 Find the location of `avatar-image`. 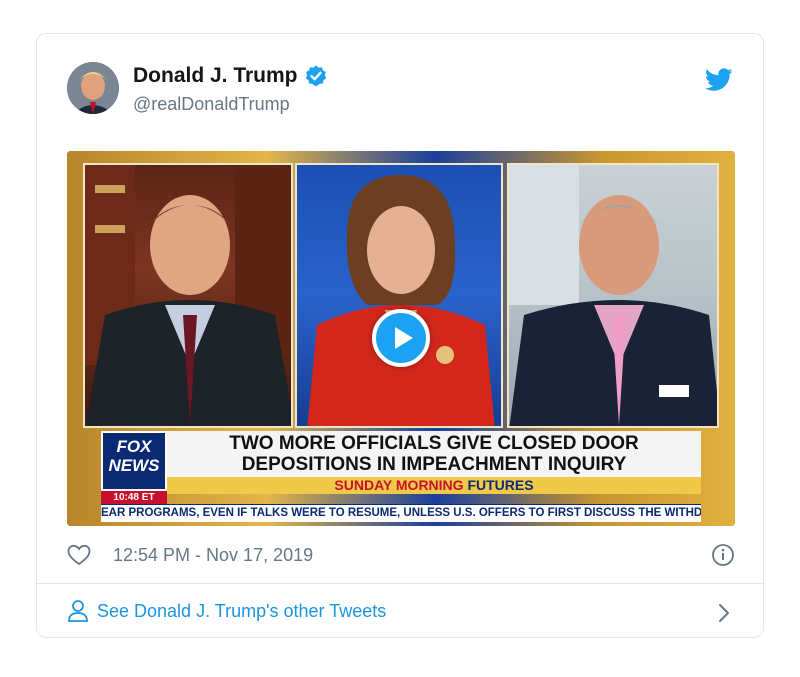

avatar-image is located at coordinates (93, 88).